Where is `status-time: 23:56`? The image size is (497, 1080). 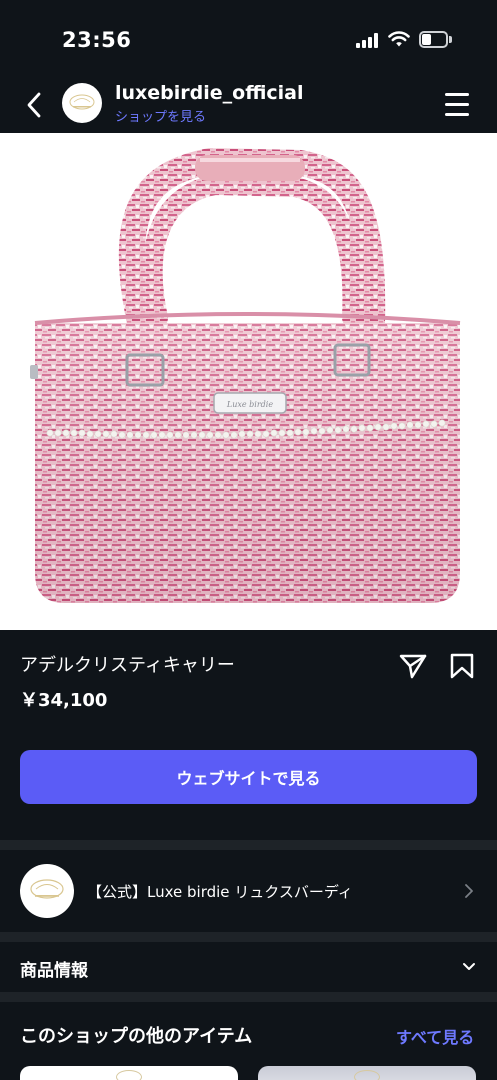
status-time: 23:56 is located at coordinates (97, 40).